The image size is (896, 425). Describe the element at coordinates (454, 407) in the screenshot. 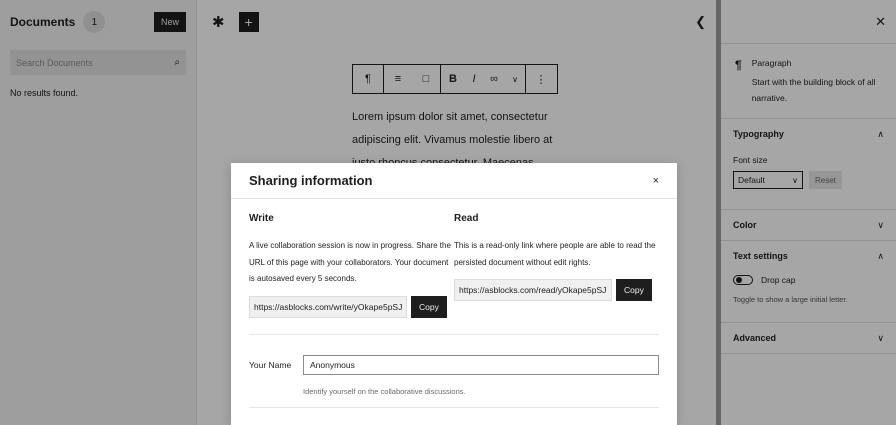

I see `modal-divider` at that location.